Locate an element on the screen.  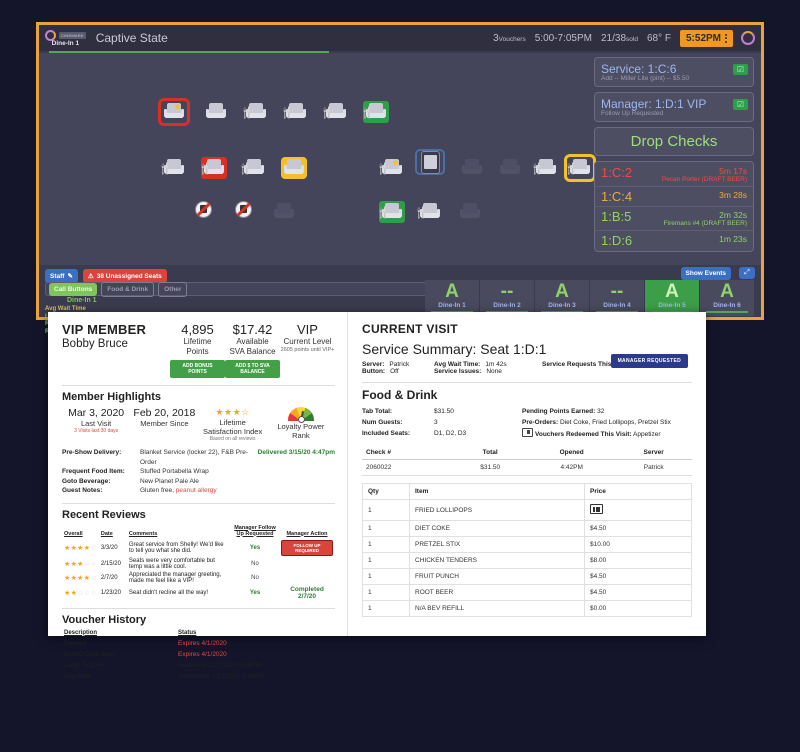
filter-tab: Call Buttons is located at coordinates (73, 289).